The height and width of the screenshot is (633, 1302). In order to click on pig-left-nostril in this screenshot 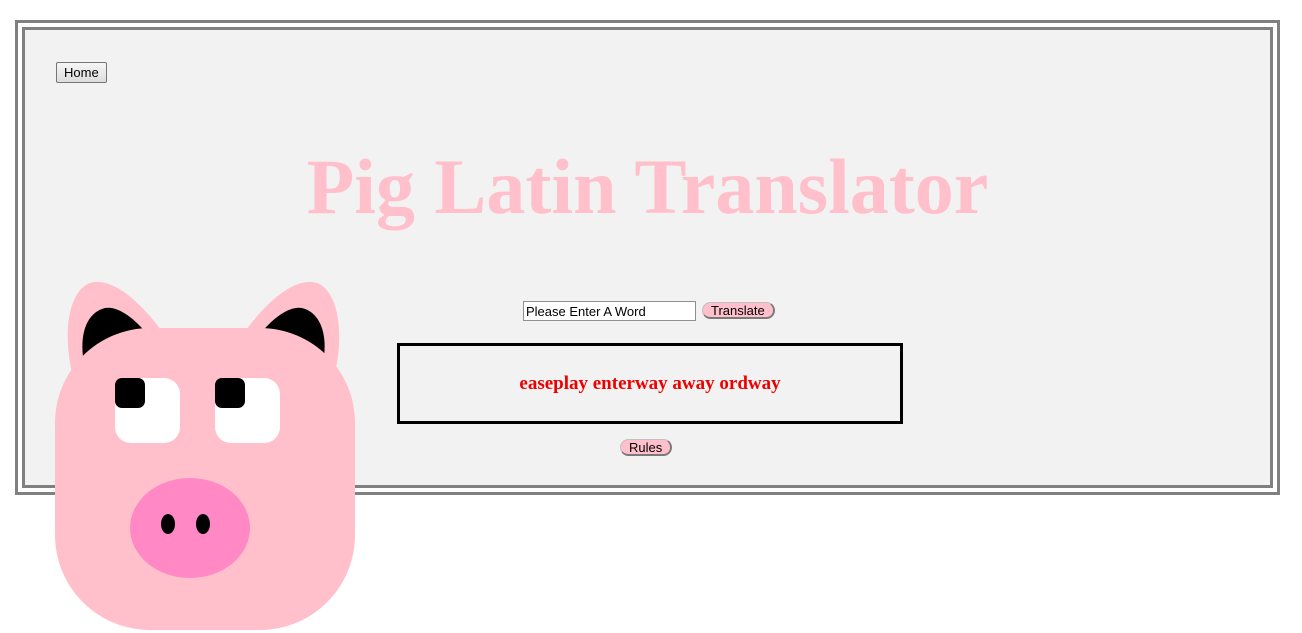, I will do `click(168, 524)`.